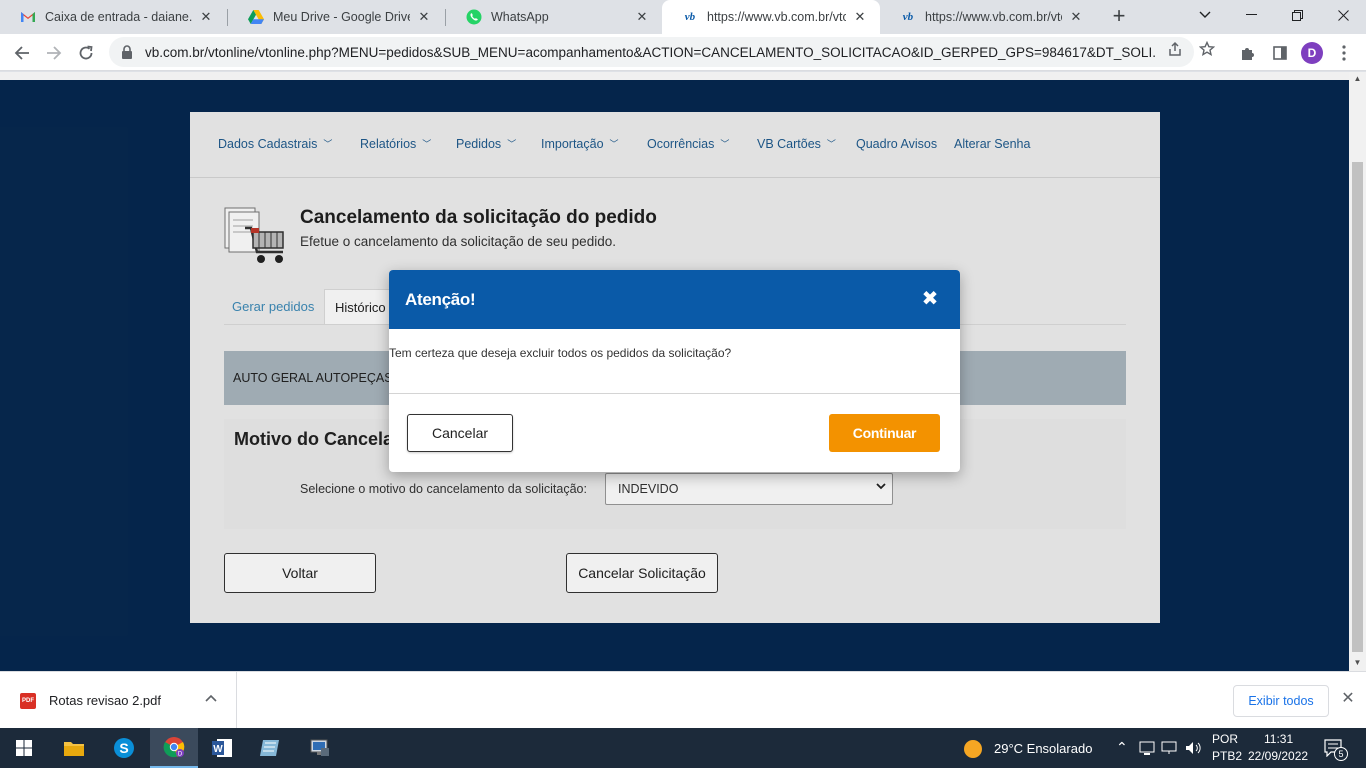  What do you see at coordinates (1348, 699) in the screenshot?
I see `close-downloads-icon: ✕` at bounding box center [1348, 699].